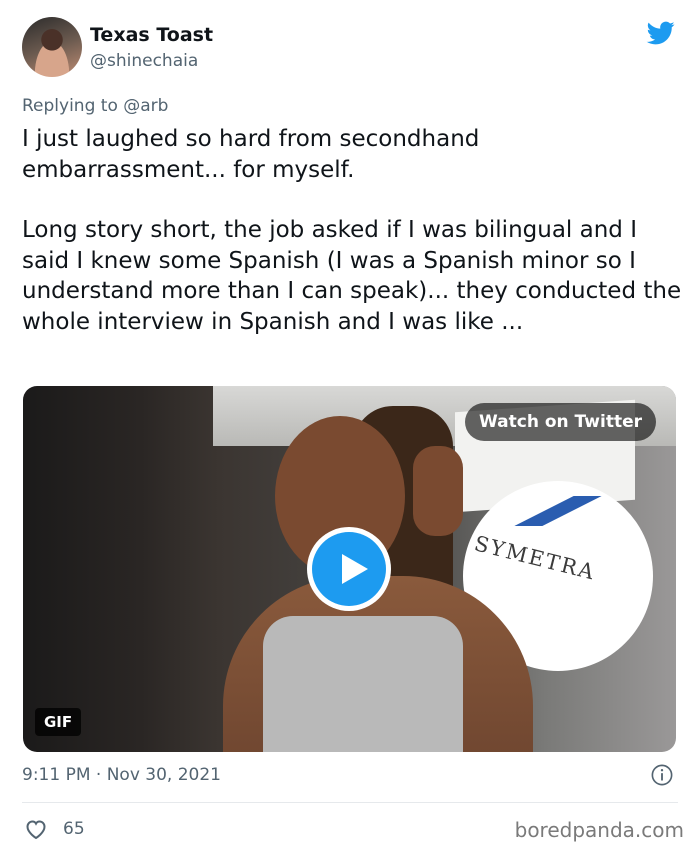 The image size is (700, 856). Describe the element at coordinates (350, 802) in the screenshot. I see `divider` at that location.